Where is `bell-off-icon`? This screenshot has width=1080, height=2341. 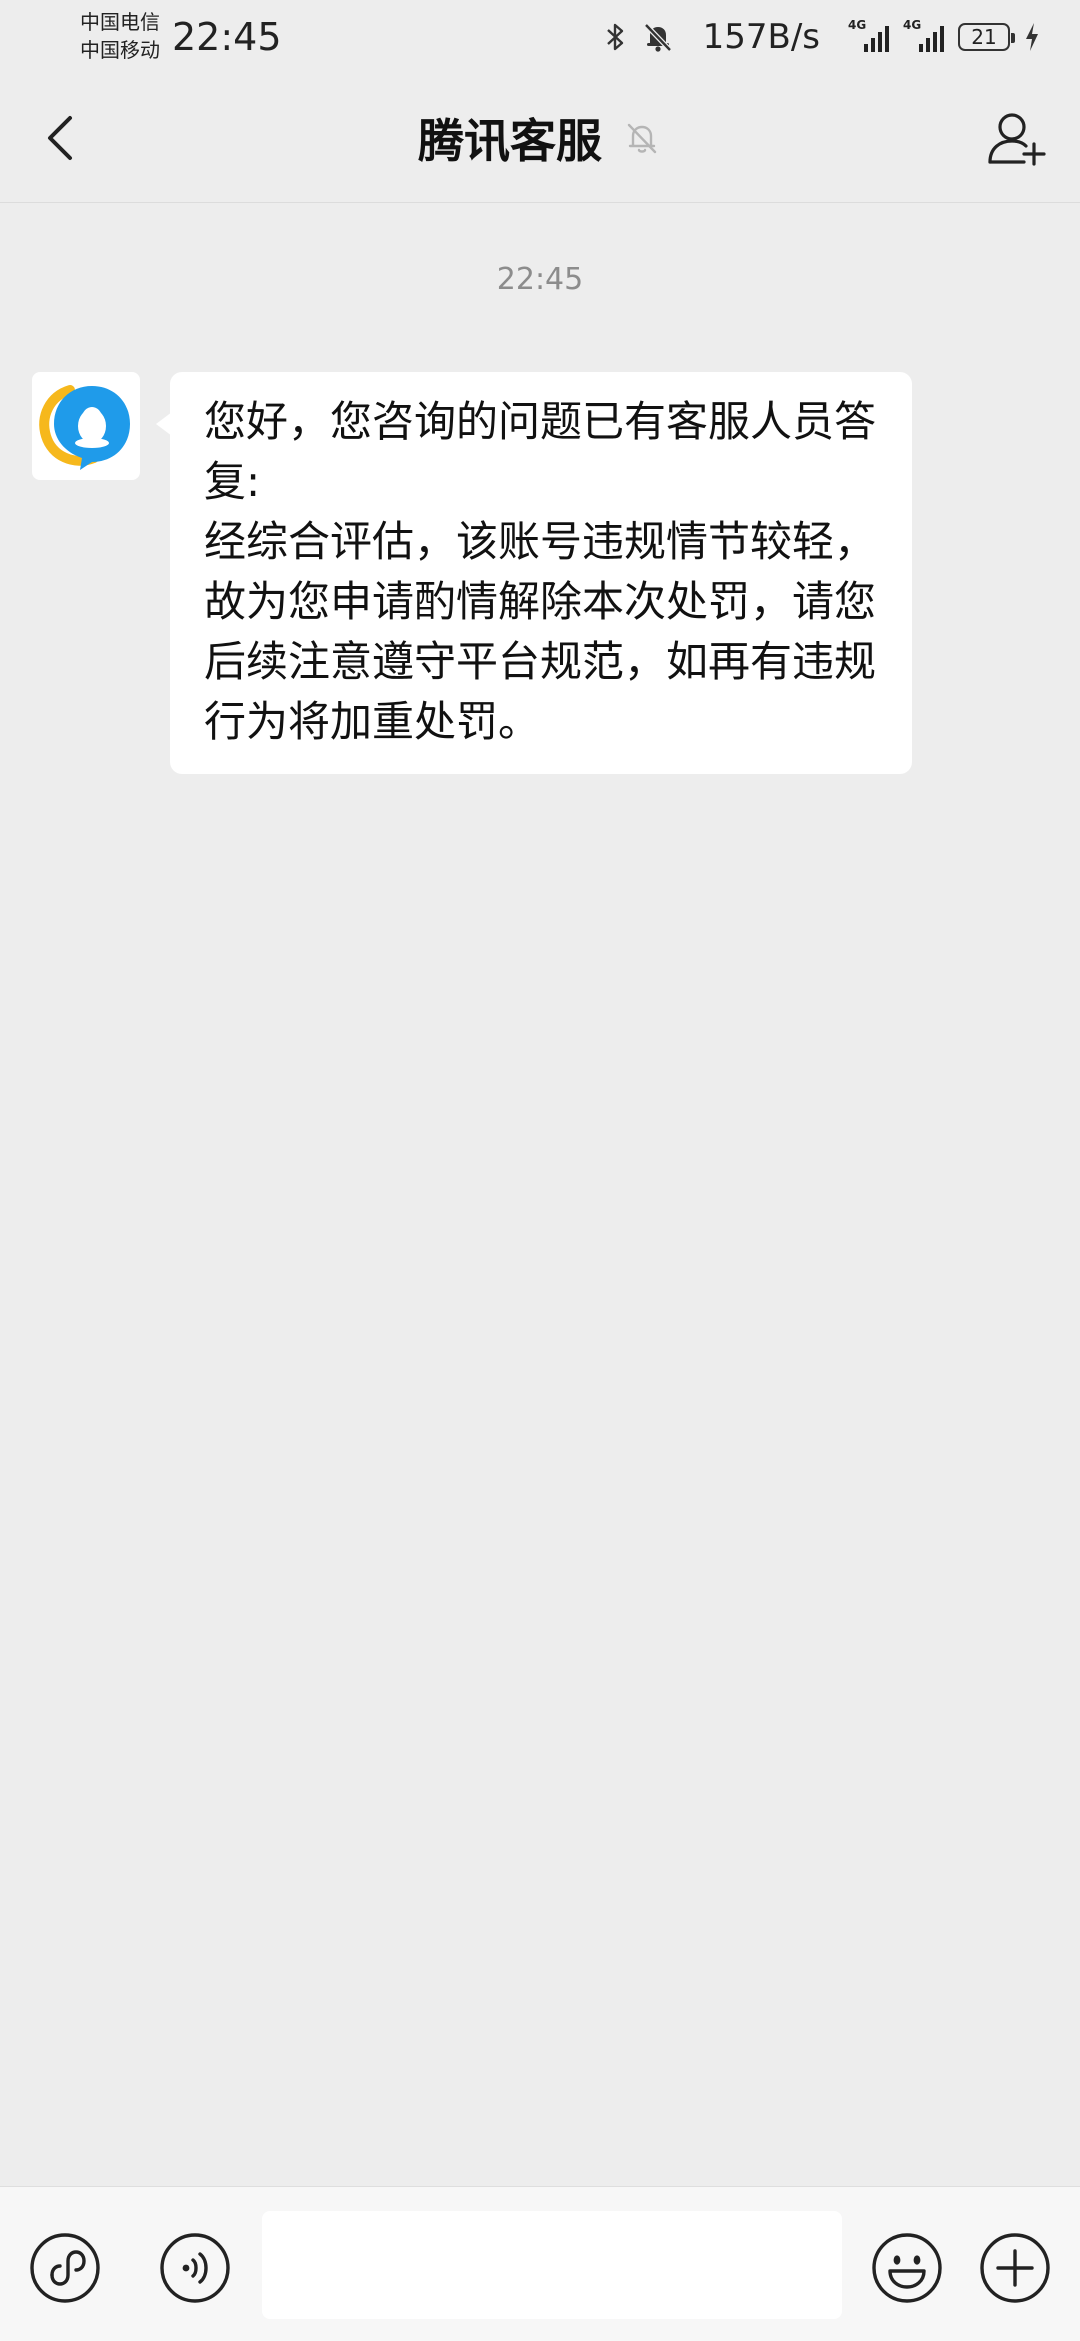
bell-off-icon is located at coordinates (642, 138).